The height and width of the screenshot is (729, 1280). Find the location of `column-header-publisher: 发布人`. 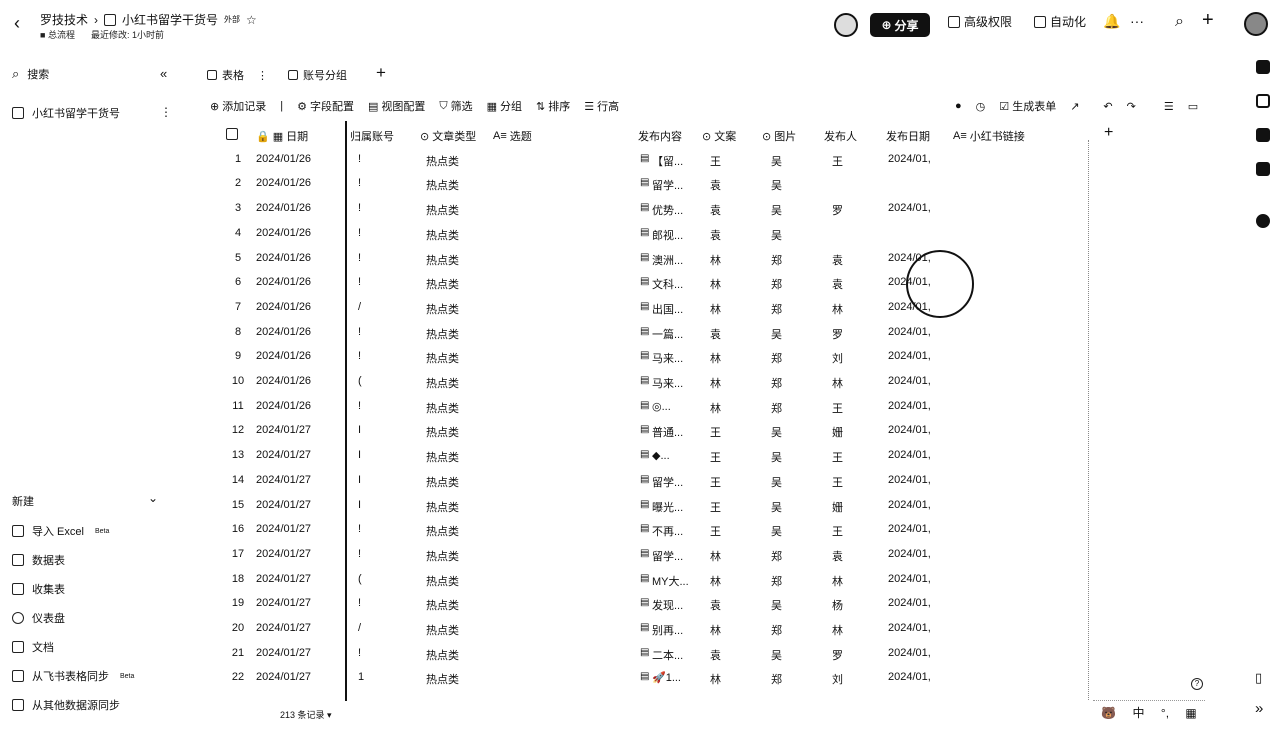

column-header-publisher: 发布人 is located at coordinates (840, 136).